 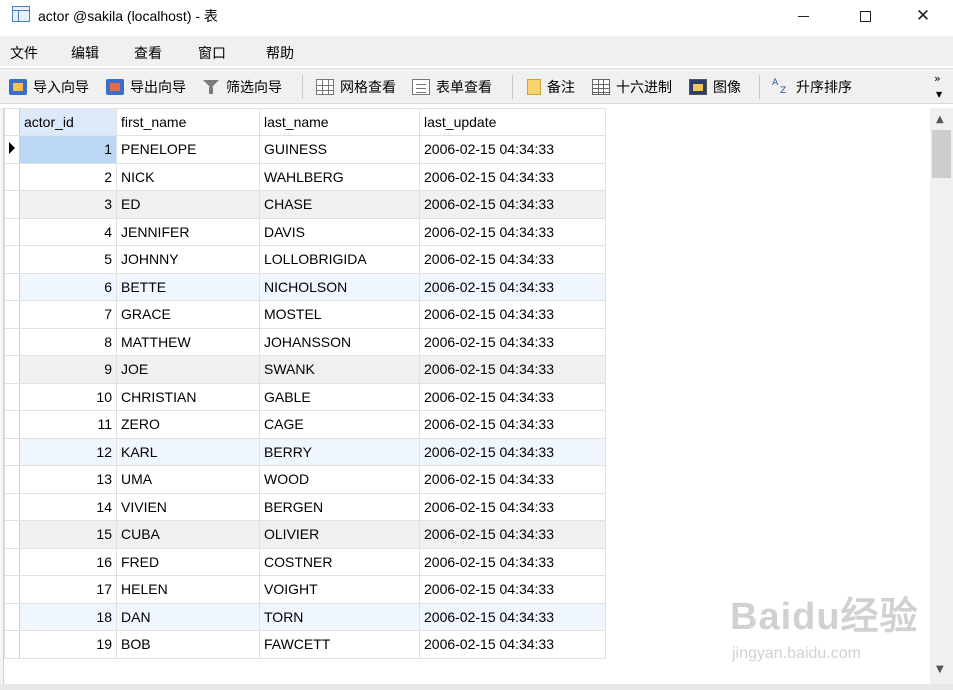 I want to click on maximize-button, so click(x=865, y=16).